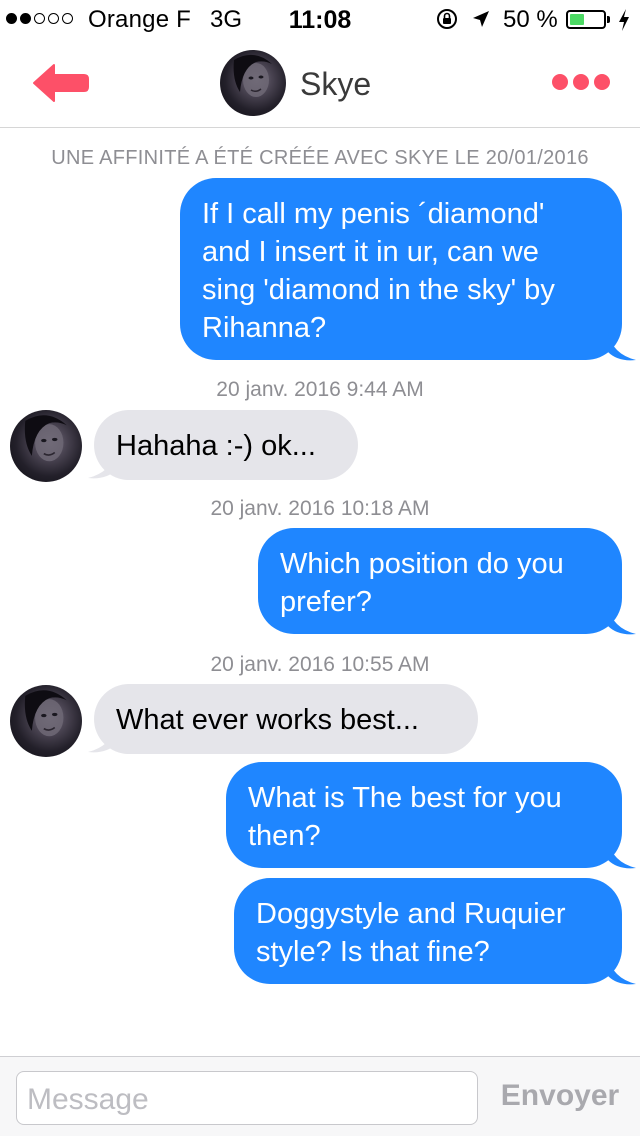  Describe the element at coordinates (320, 664) in the screenshot. I see `message-timestamp: 20 janv. 2016 10:55 AM` at that location.